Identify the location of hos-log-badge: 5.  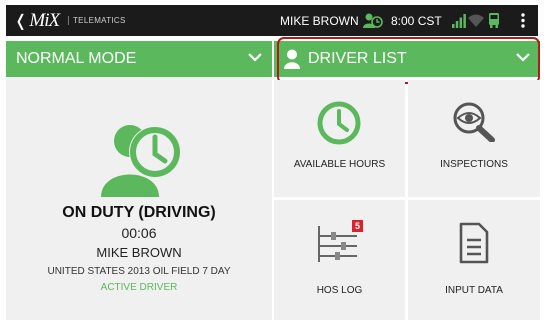
(357, 226).